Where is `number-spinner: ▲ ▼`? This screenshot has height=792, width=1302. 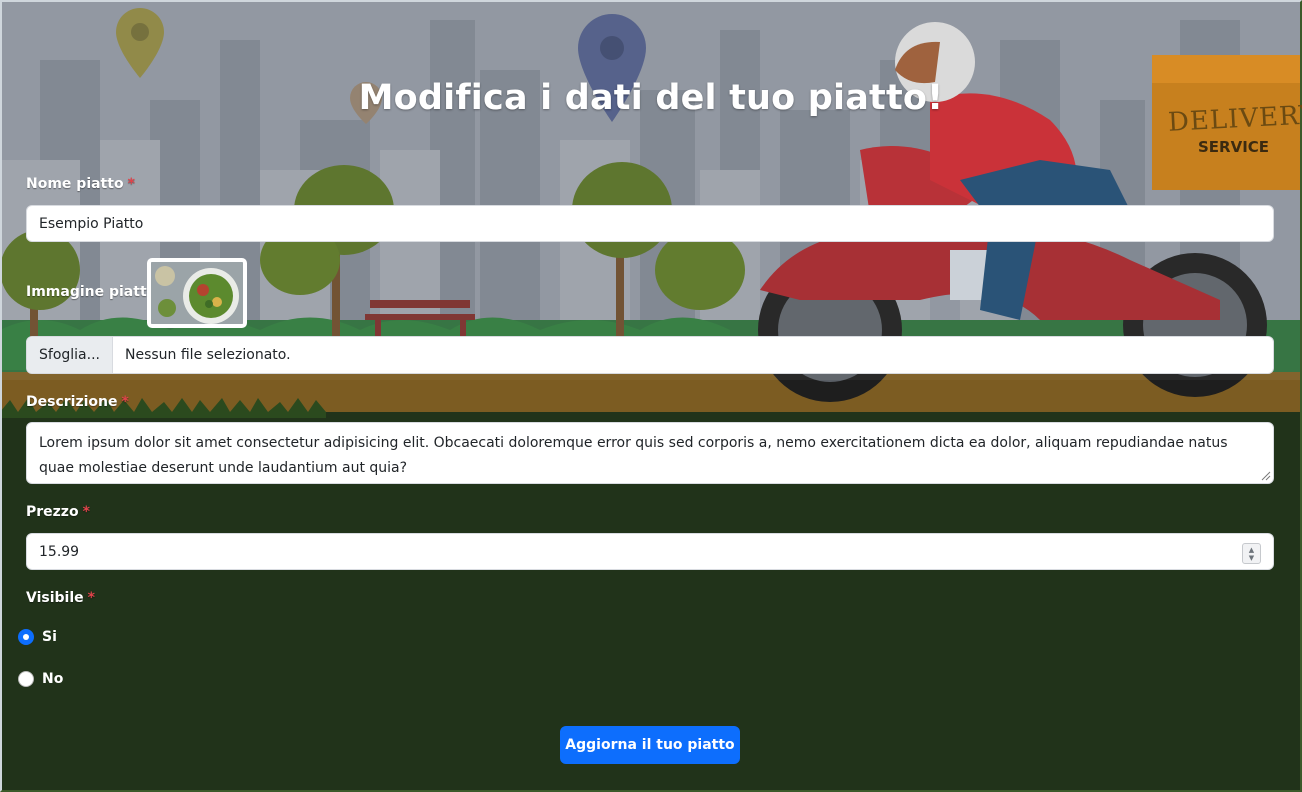 number-spinner: ▲ ▼ is located at coordinates (1251, 553).